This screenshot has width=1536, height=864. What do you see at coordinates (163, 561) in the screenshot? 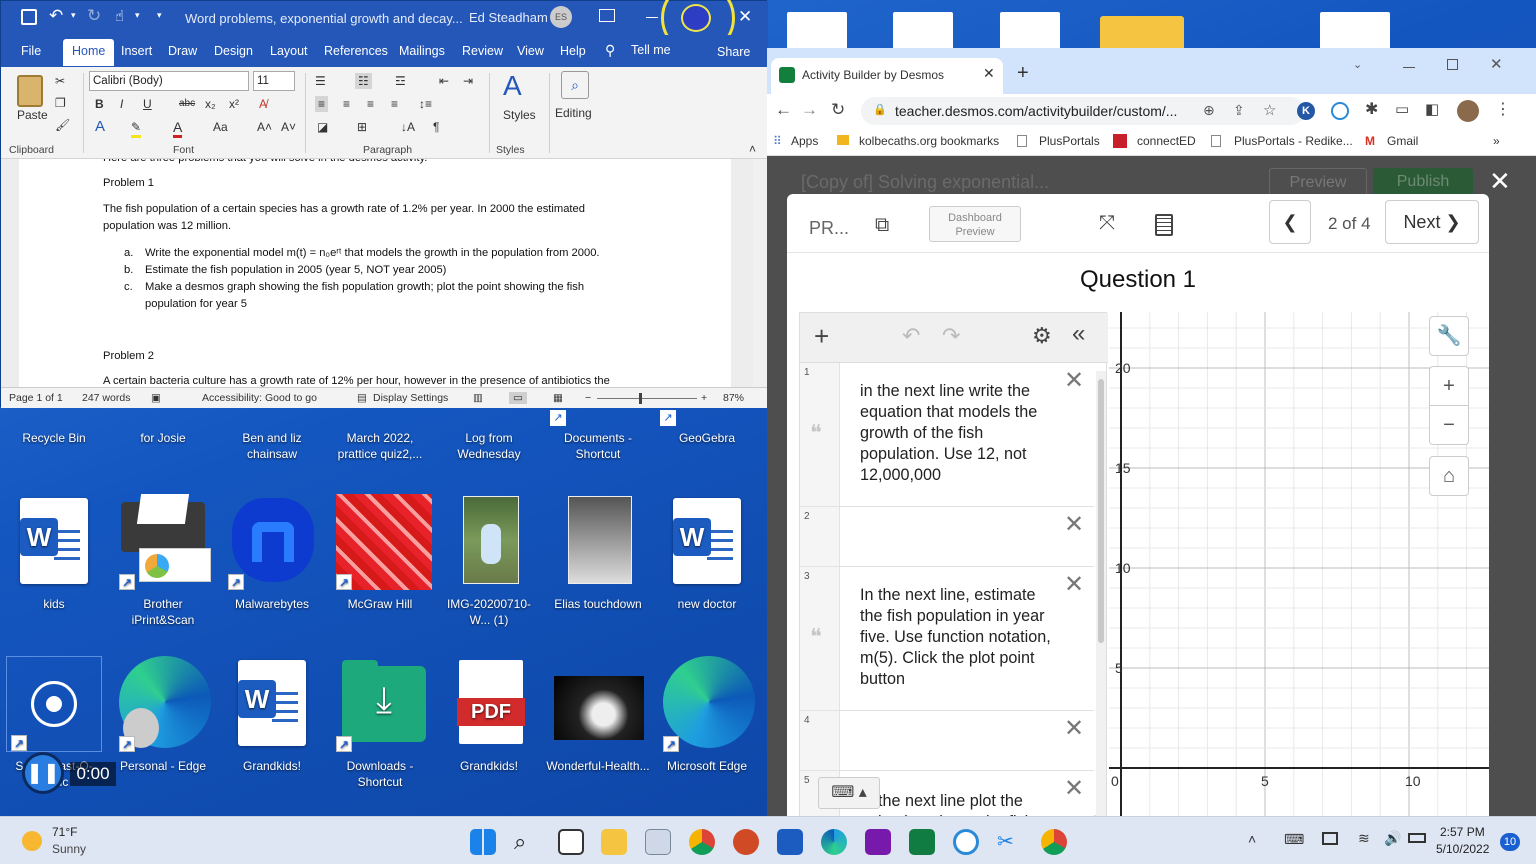
I see `desktop-icon-brother: ↗ Brother iPrint&Scan` at bounding box center [163, 561].